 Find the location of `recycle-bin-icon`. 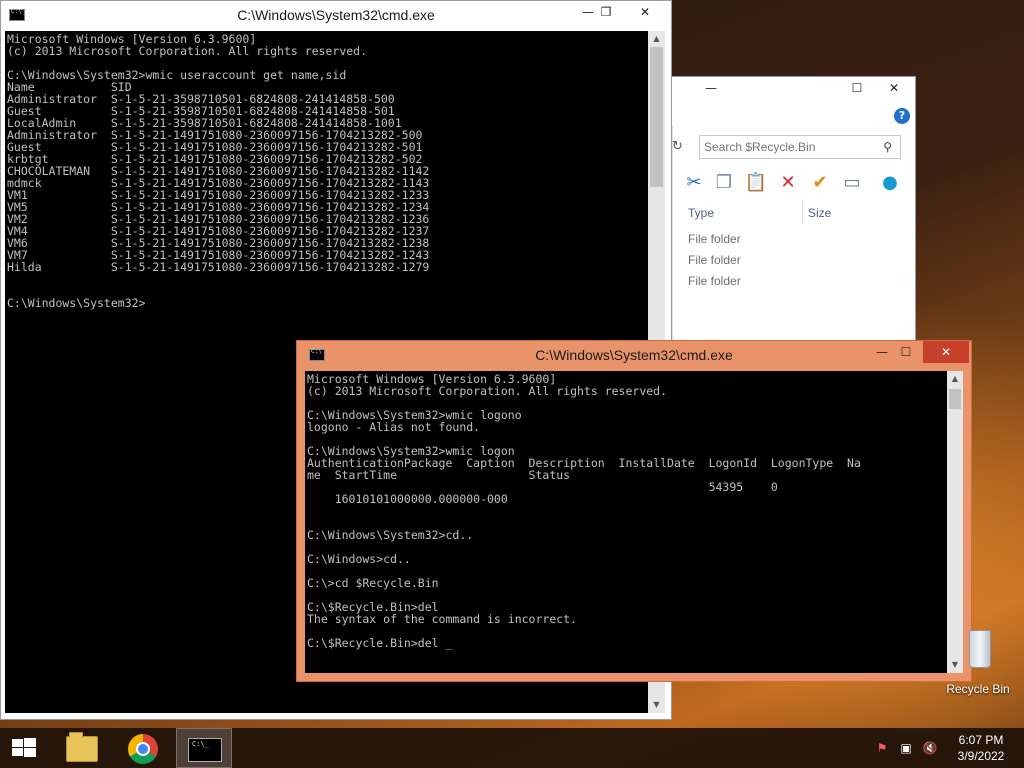

recycle-bin-icon is located at coordinates (980, 649).